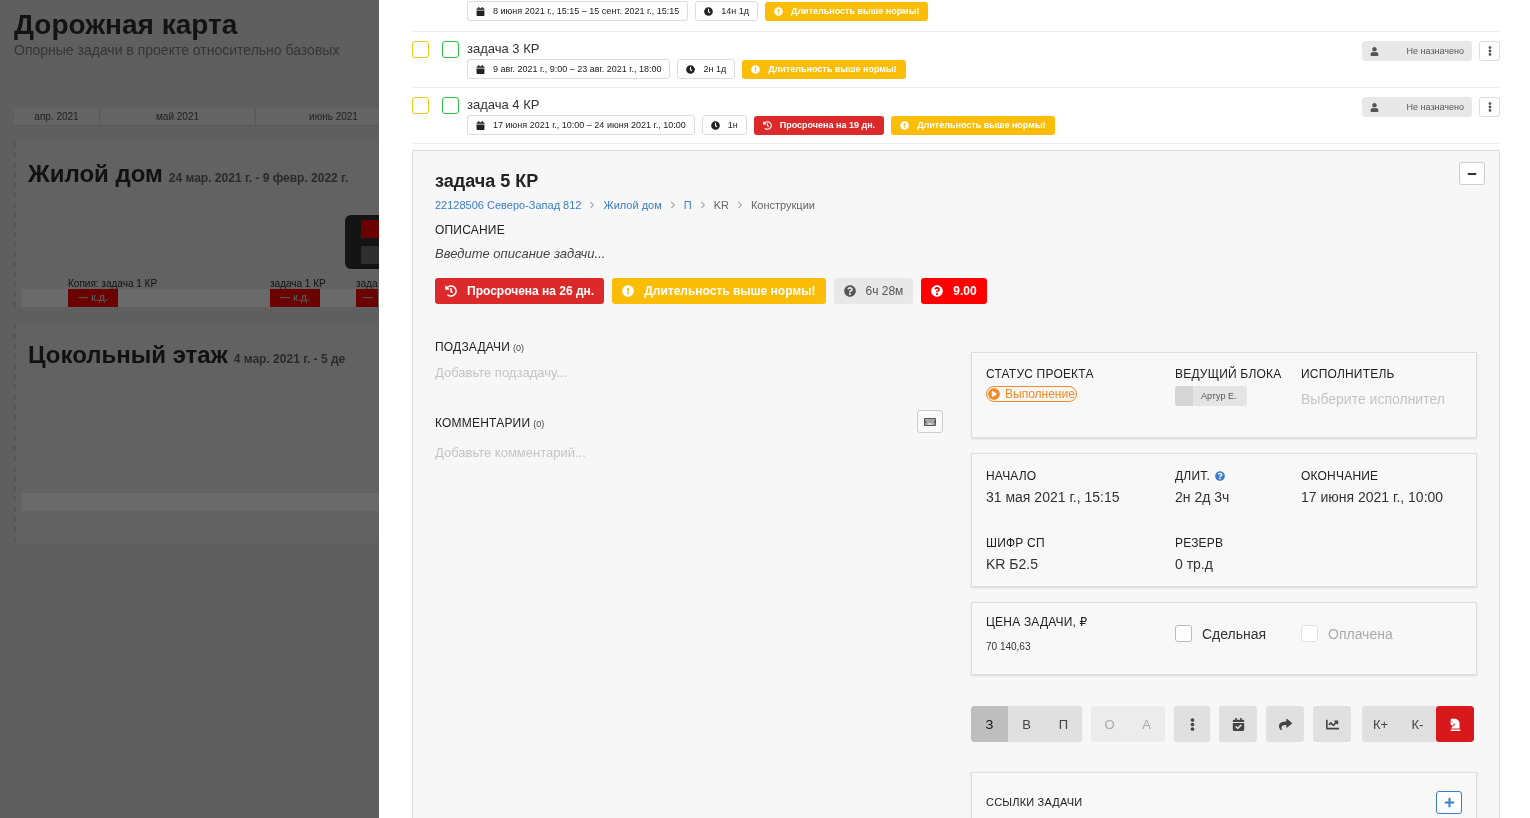 The width and height of the screenshot is (1530, 818). What do you see at coordinates (520, 291) in the screenshot?
I see `overdue-badge: Просрочена на 26 дн.` at bounding box center [520, 291].